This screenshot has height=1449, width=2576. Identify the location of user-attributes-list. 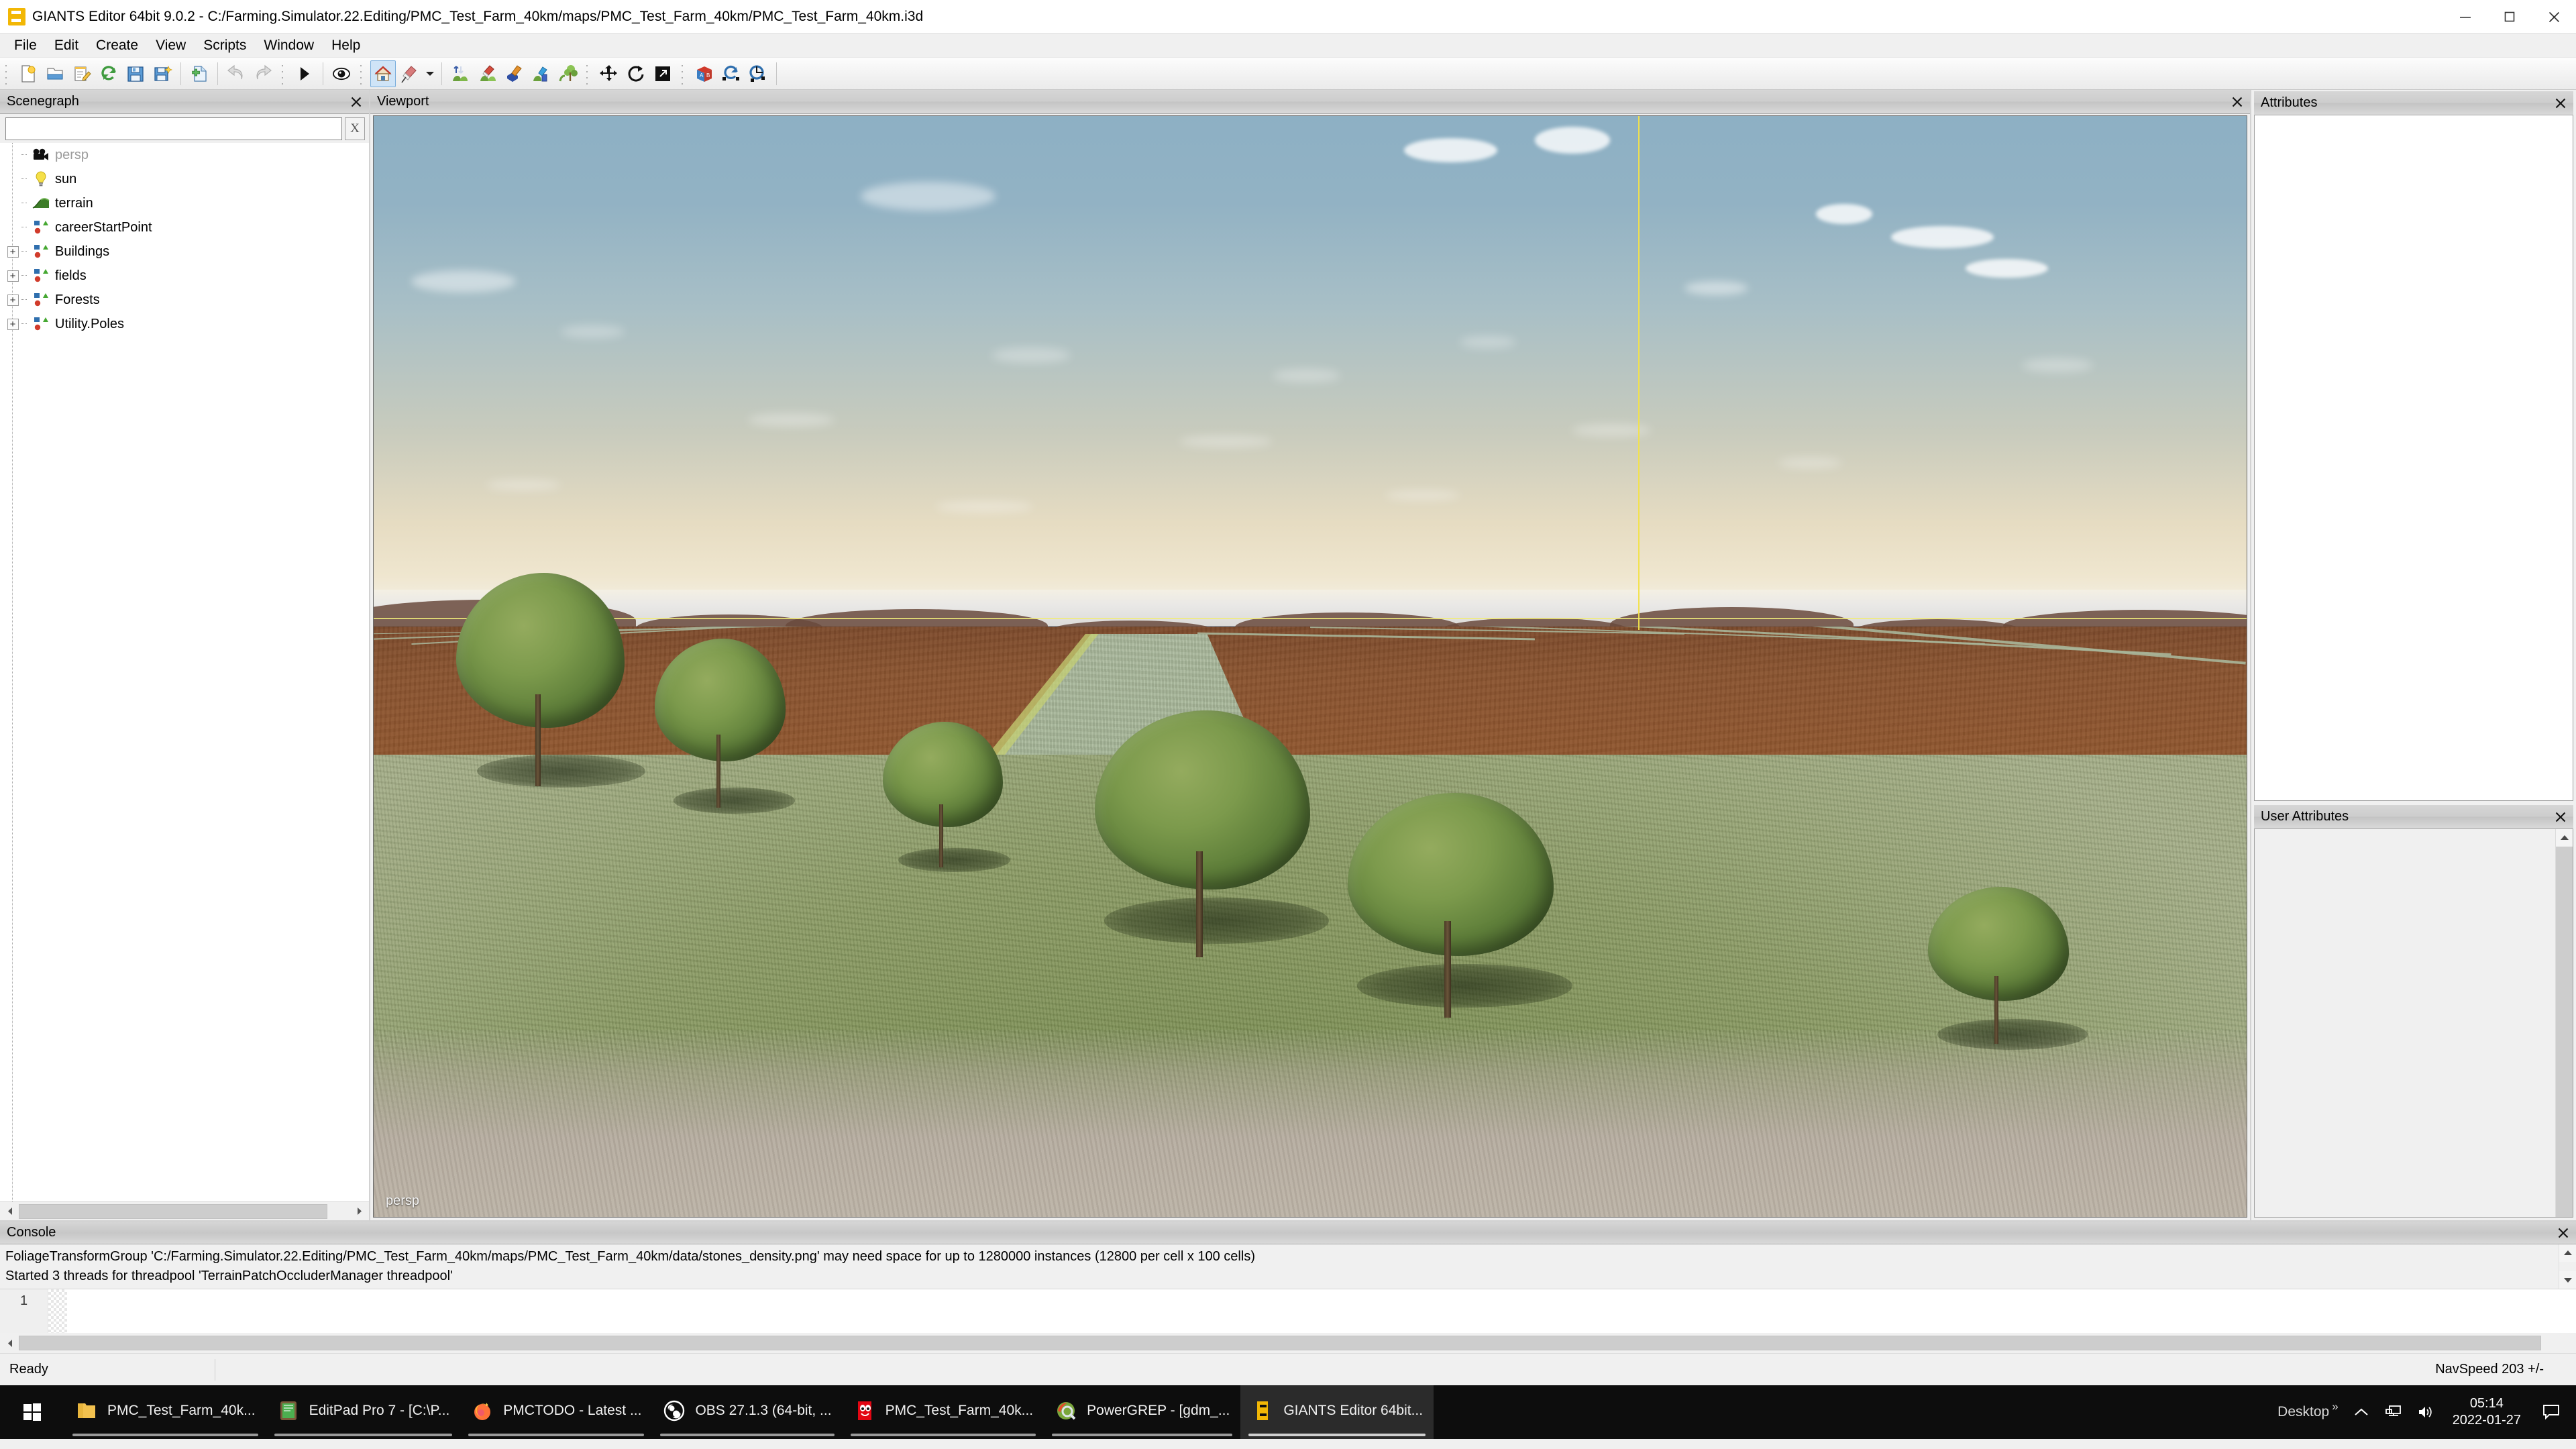
(2405, 1023).